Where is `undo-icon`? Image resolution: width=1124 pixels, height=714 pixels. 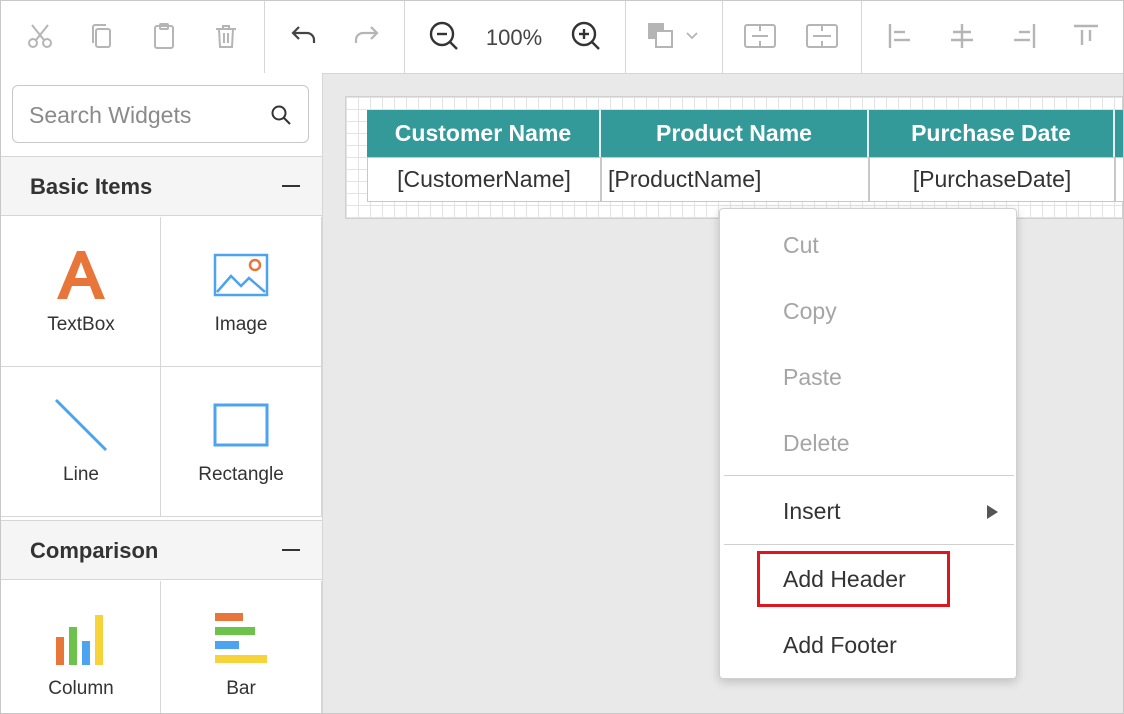
undo-icon is located at coordinates (304, 36).